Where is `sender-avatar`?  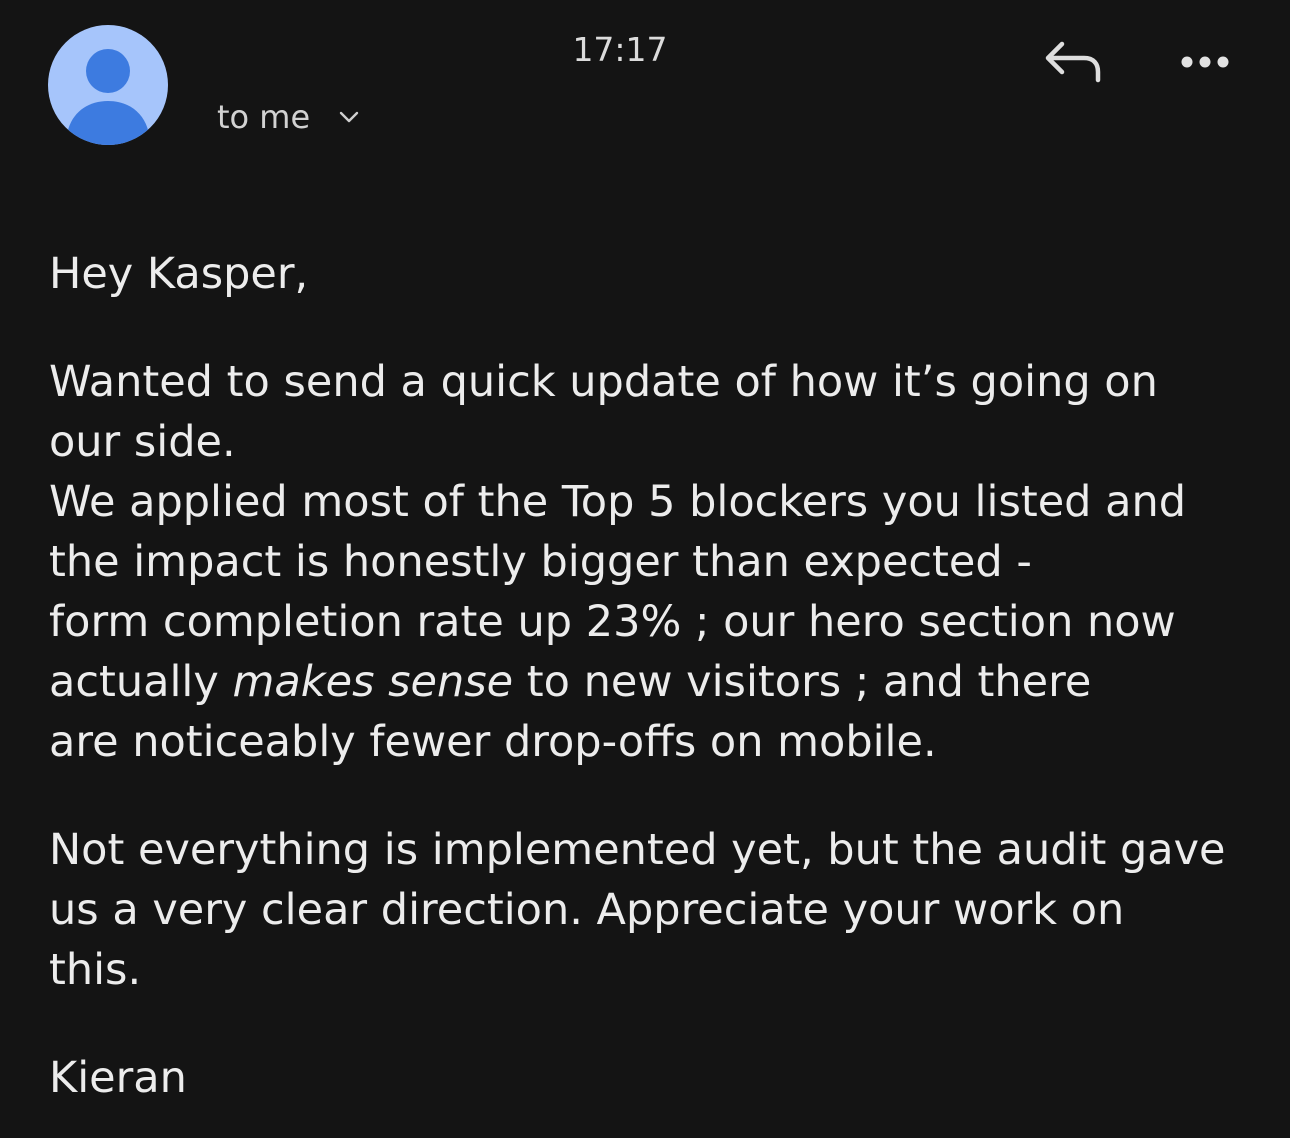 sender-avatar is located at coordinates (108, 85).